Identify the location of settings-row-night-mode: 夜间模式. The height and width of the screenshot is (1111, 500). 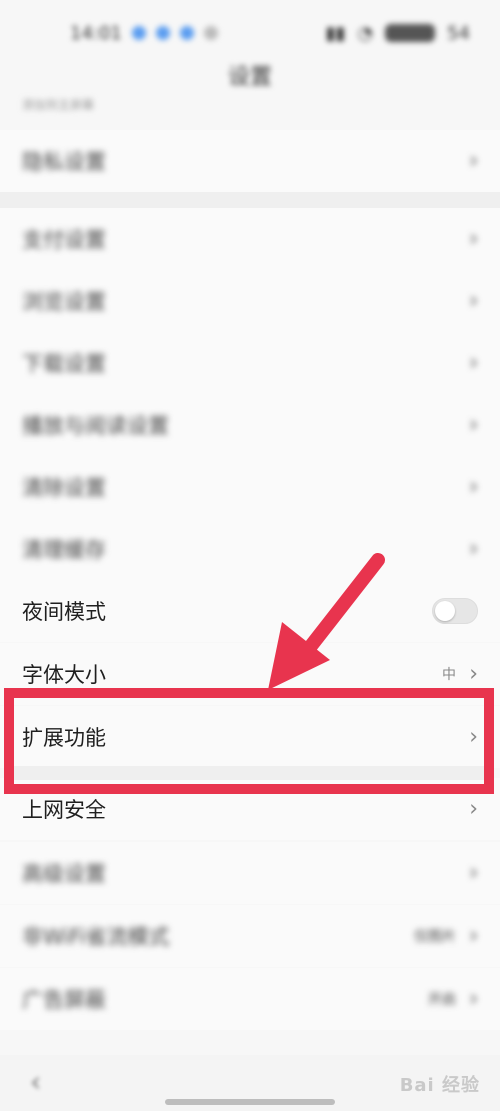
(250, 611).